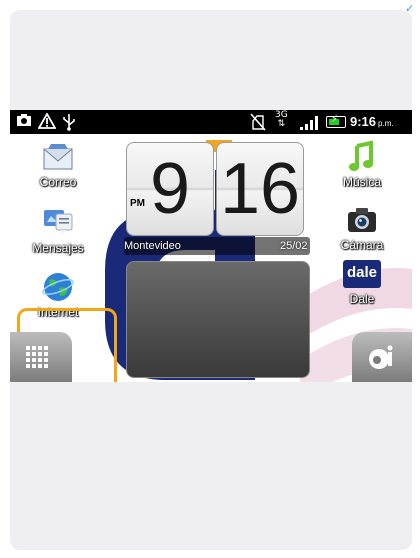  What do you see at coordinates (372, 121) in the screenshot?
I see `status-time: 9:16 p.m.` at bounding box center [372, 121].